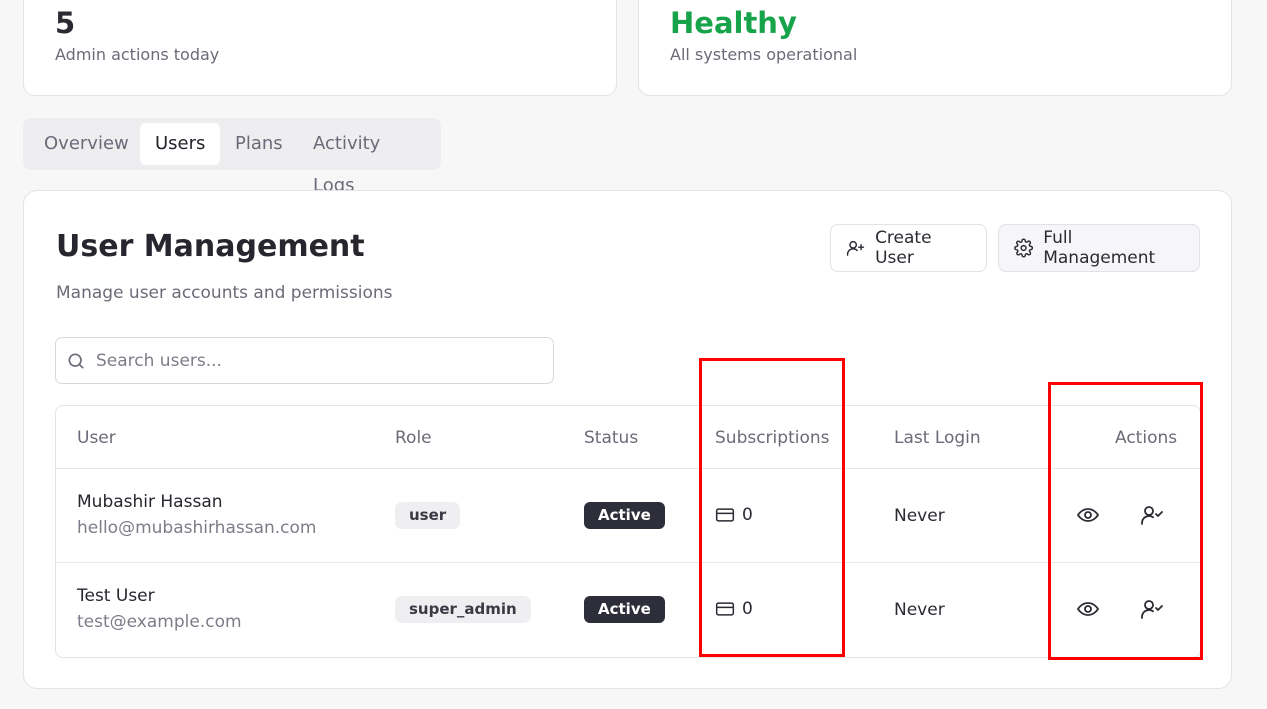 This screenshot has height=709, width=1267. I want to click on search-input, so click(311, 360).